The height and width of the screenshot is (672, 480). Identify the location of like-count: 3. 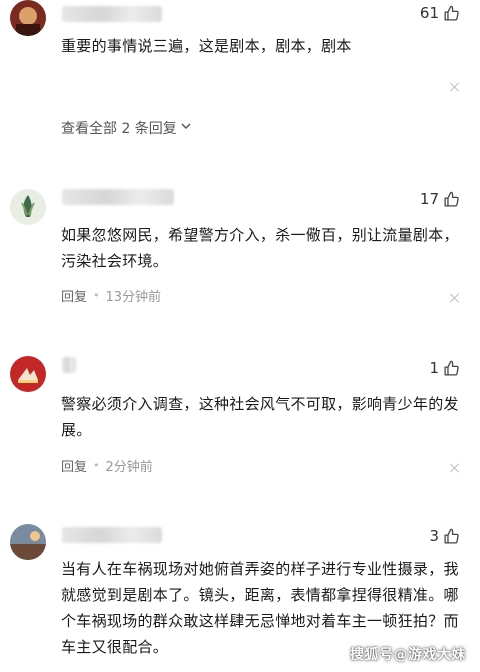
(434, 536).